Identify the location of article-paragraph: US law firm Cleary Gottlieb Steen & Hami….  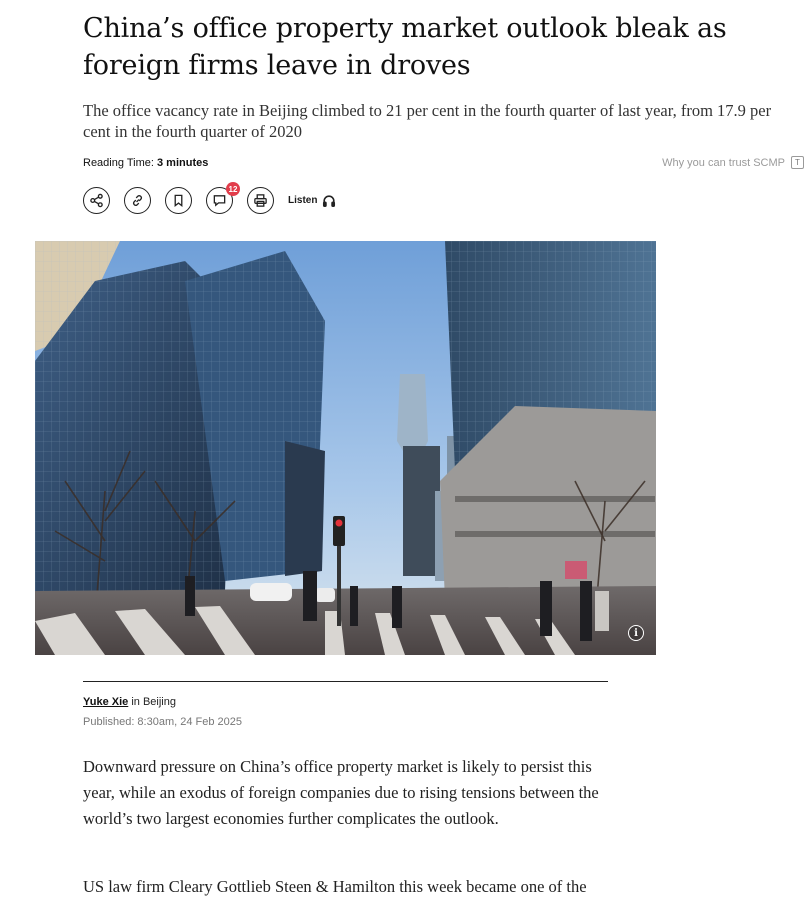
(335, 886).